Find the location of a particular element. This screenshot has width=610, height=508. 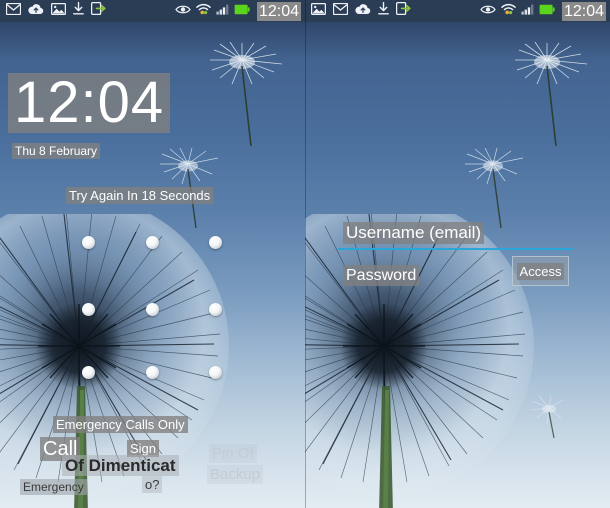

of-dimenticat-label: Of Dimenticat is located at coordinates (120, 465).